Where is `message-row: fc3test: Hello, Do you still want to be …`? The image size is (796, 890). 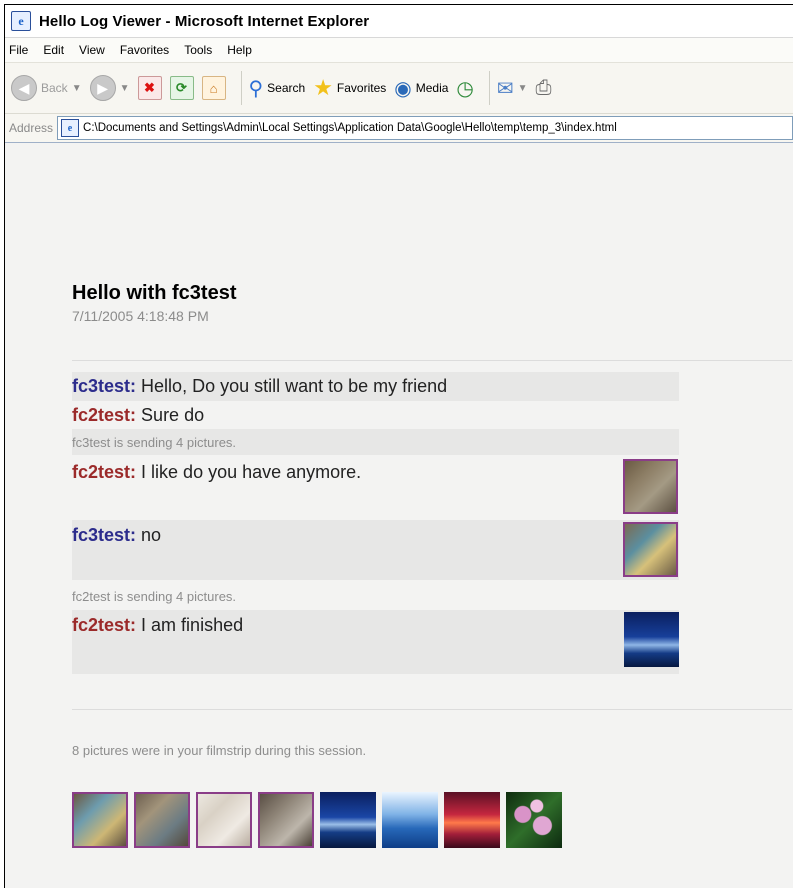
message-row: fc3test: Hello, Do you still want to be … is located at coordinates (375, 386).